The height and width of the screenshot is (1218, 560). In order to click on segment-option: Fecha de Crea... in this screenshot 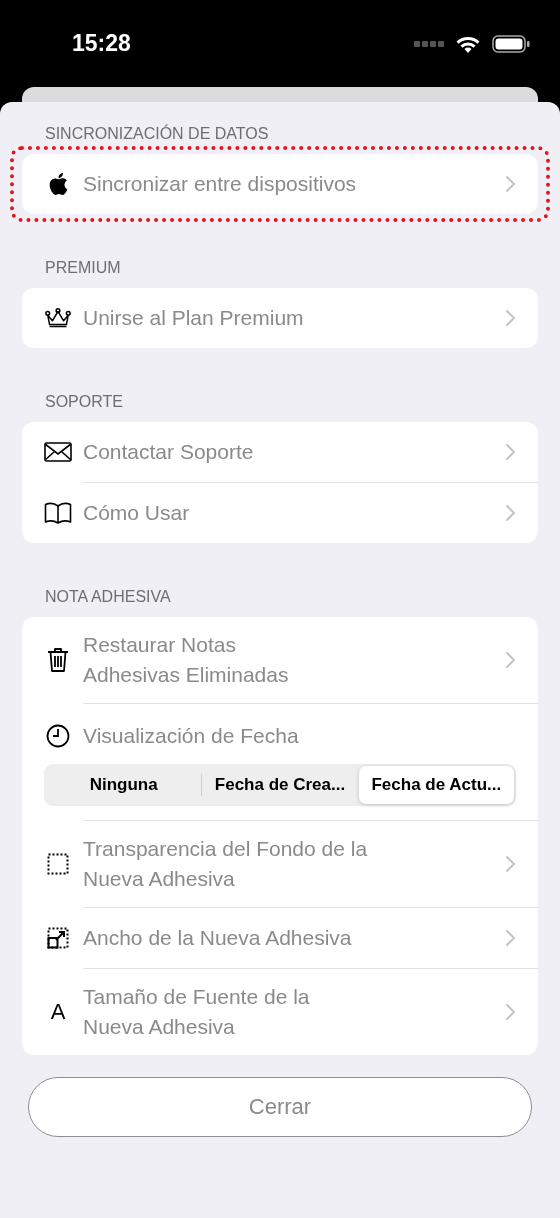, I will do `click(280, 785)`.